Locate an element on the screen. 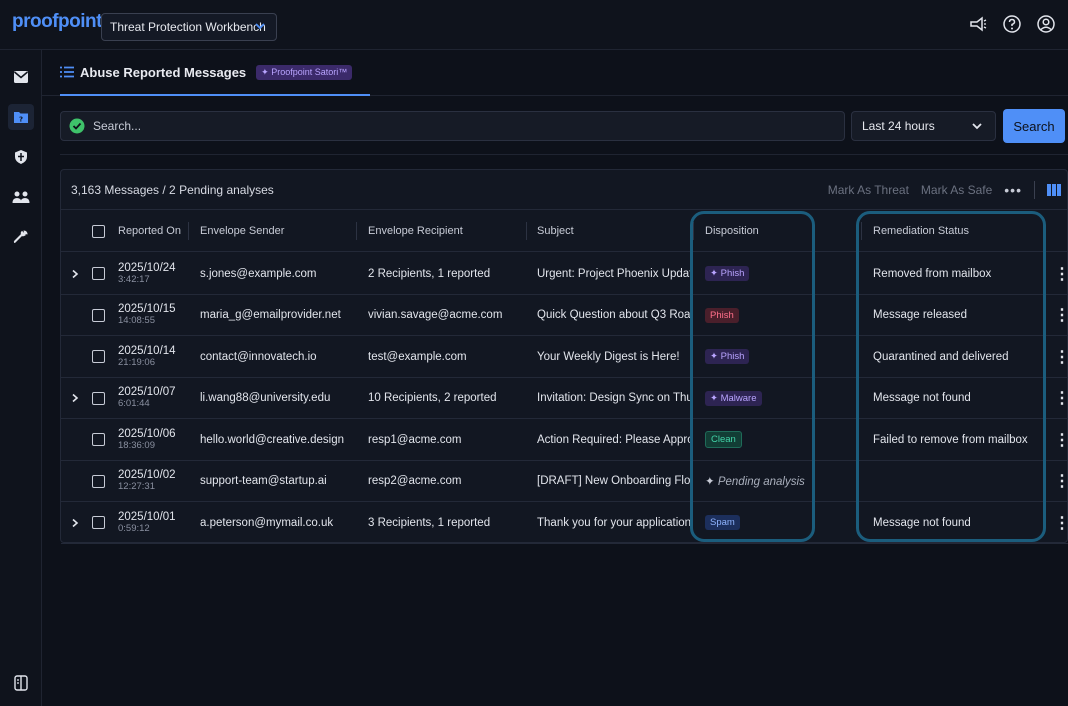  disposition-badge: Spam is located at coordinates (722, 522).